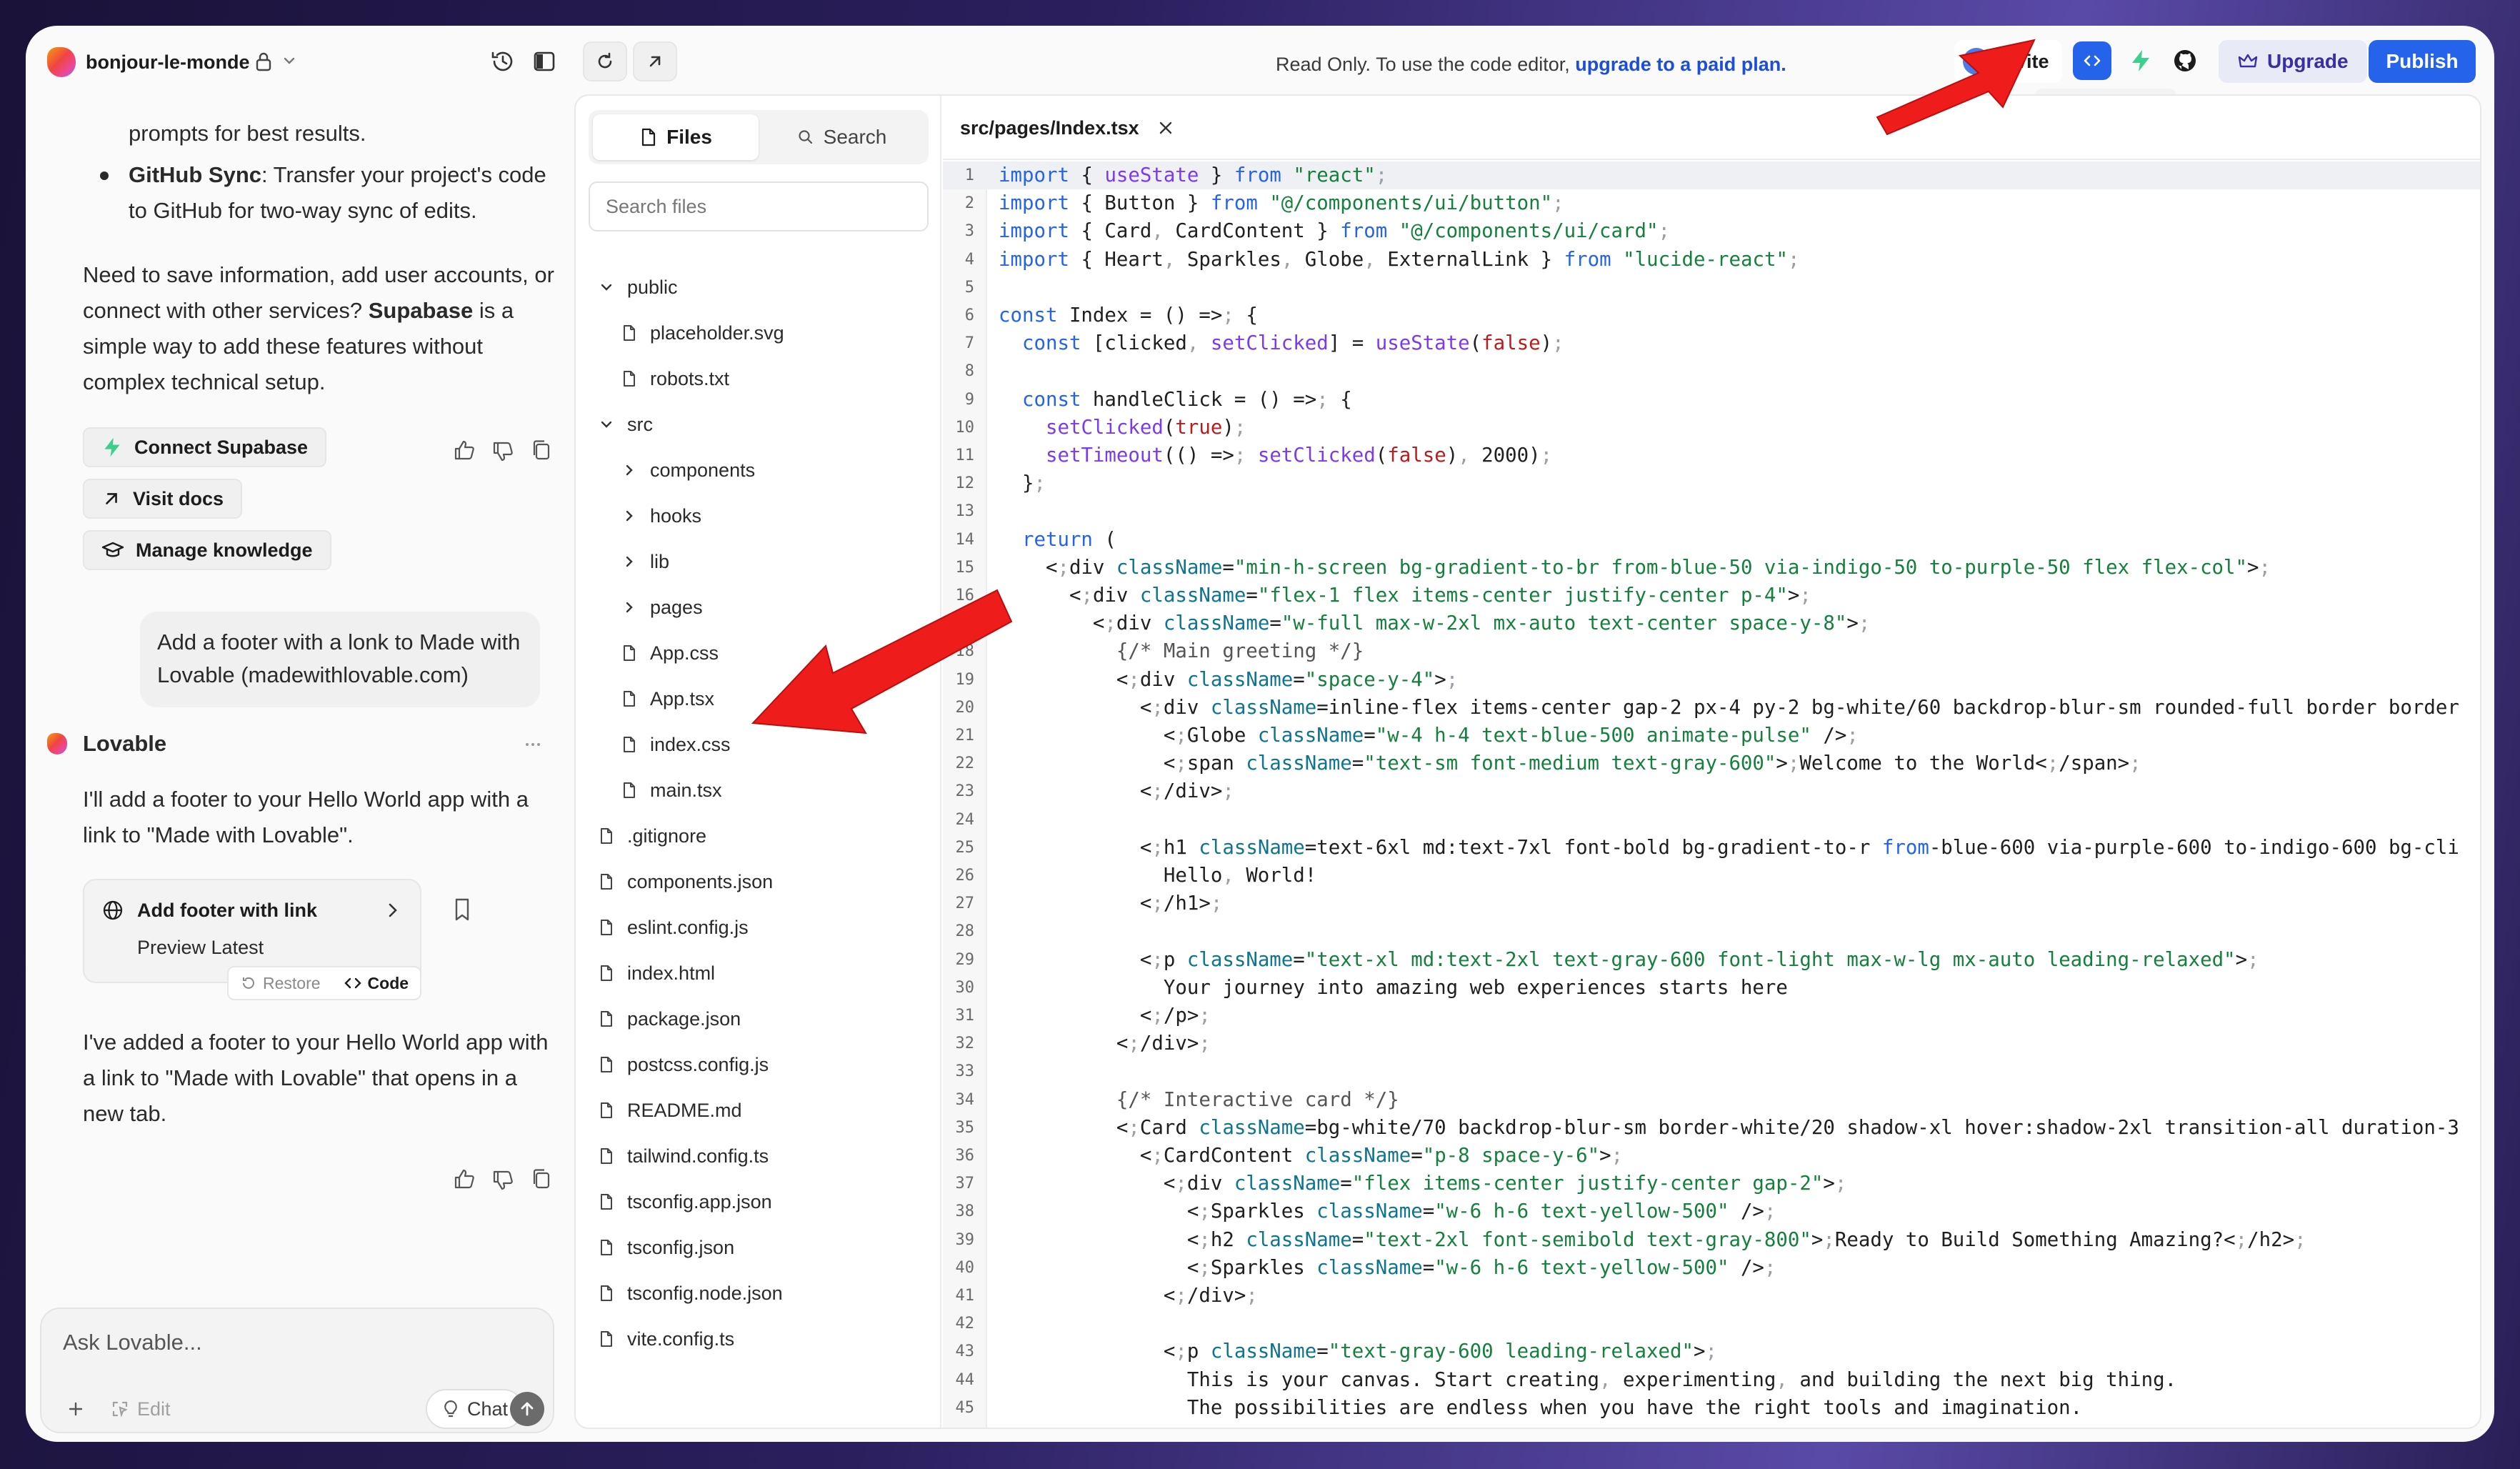  Describe the element at coordinates (675, 744) in the screenshot. I see `file-item: index.css` at that location.